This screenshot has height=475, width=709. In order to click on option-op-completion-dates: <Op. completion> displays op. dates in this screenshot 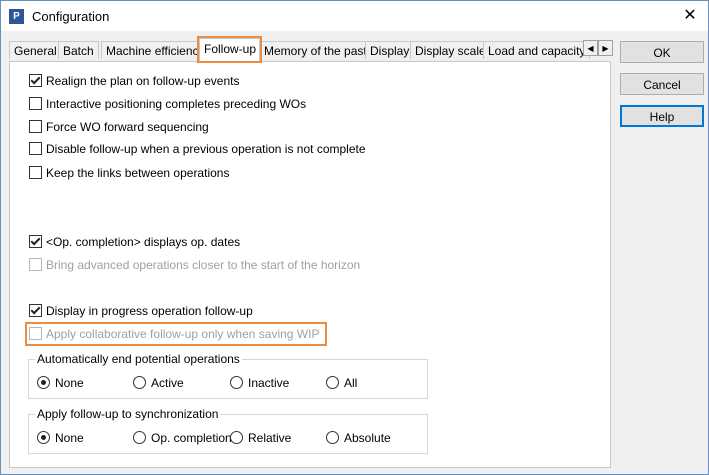, I will do `click(134, 242)`.